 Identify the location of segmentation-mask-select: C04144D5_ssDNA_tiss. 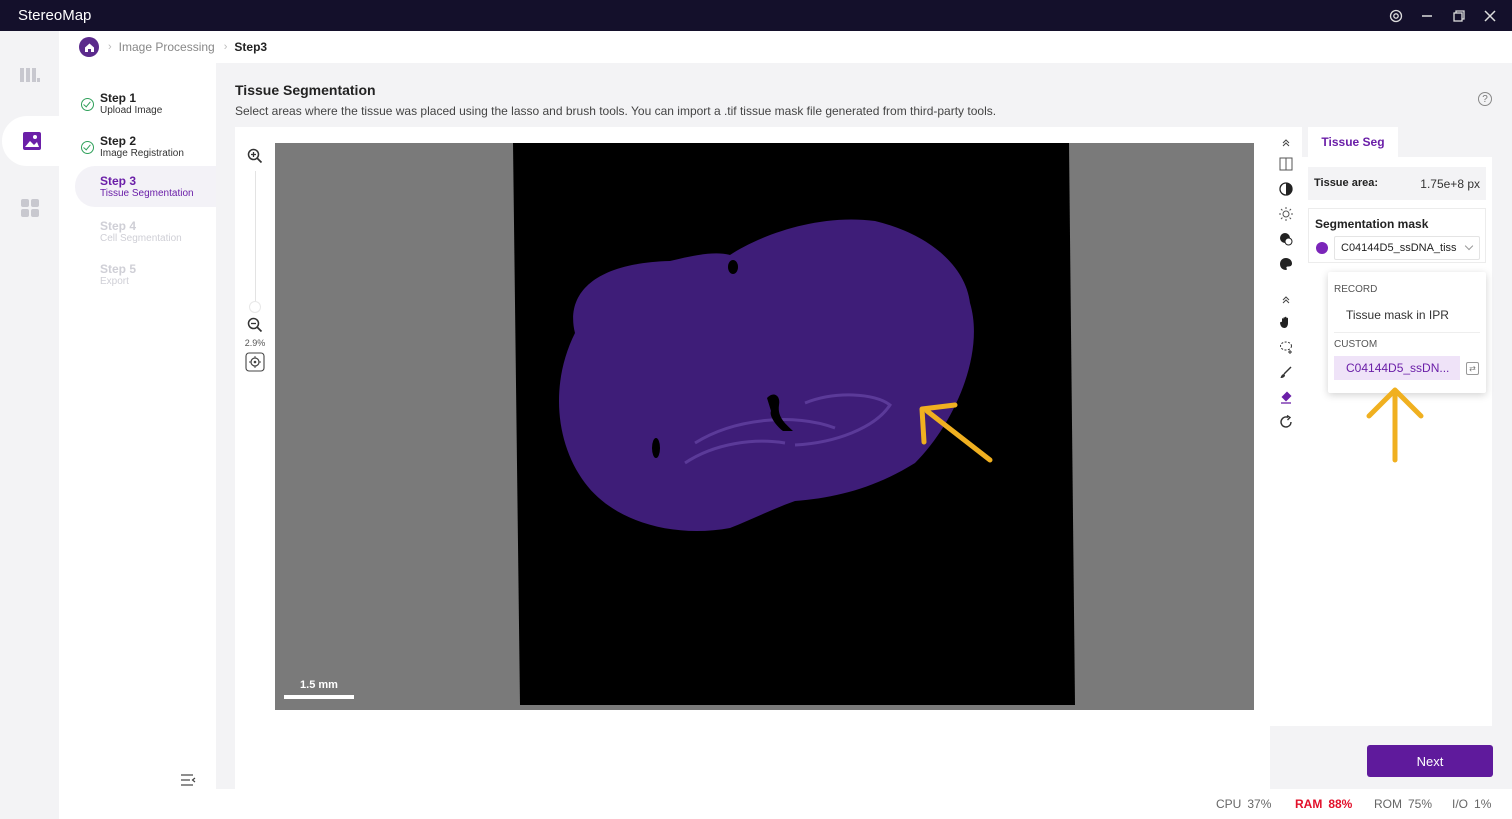
(1407, 248).